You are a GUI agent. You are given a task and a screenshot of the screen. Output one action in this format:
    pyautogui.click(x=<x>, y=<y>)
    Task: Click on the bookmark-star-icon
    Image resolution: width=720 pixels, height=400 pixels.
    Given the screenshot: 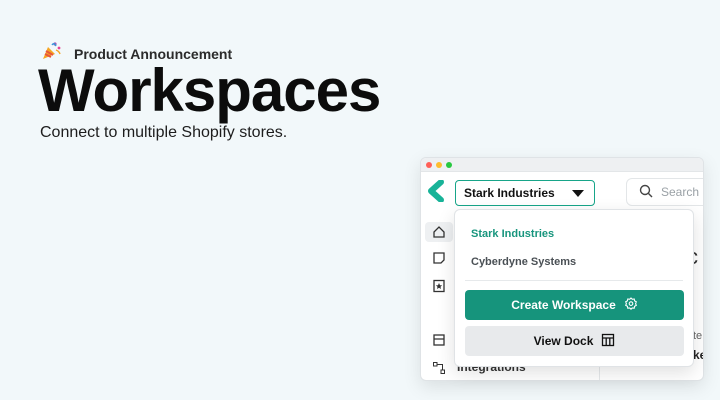 What is the action you would take?
    pyautogui.click(x=439, y=286)
    